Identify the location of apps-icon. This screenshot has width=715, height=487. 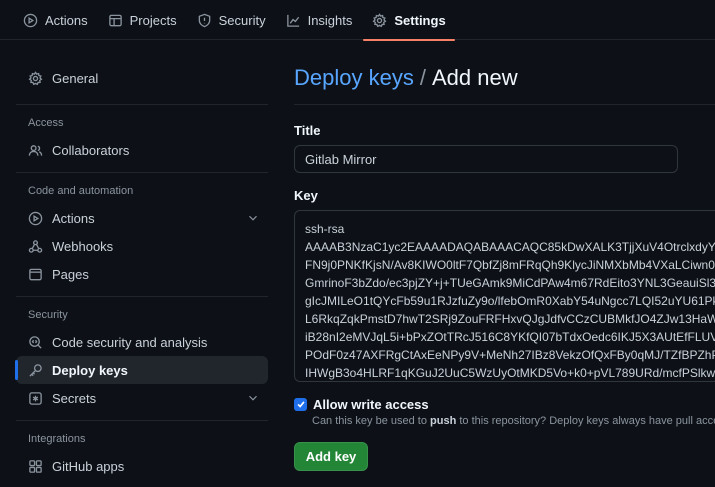
(35, 466).